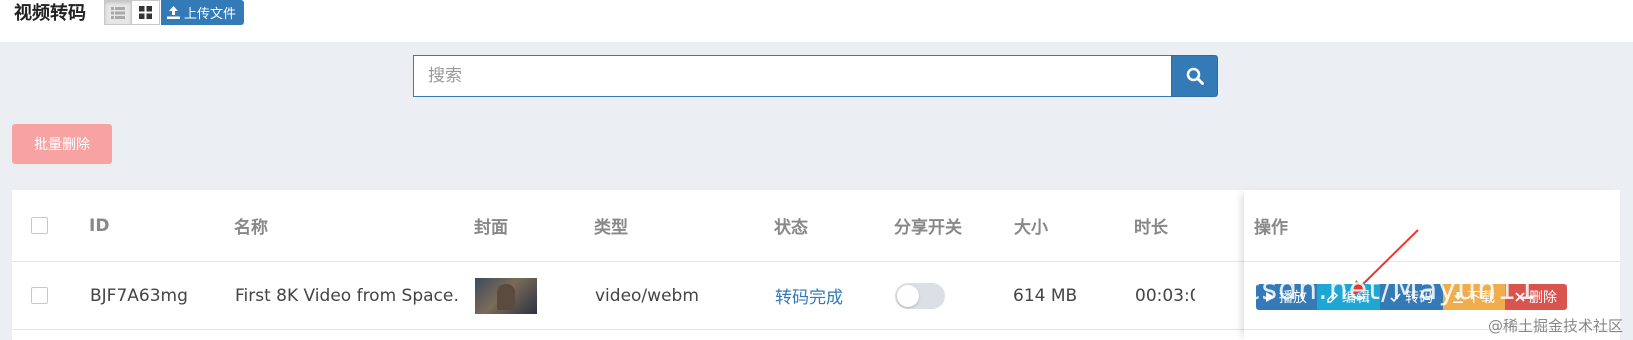 The width and height of the screenshot is (1633, 340). What do you see at coordinates (1293, 298) in the screenshot?
I see `play-label: 播放` at bounding box center [1293, 298].